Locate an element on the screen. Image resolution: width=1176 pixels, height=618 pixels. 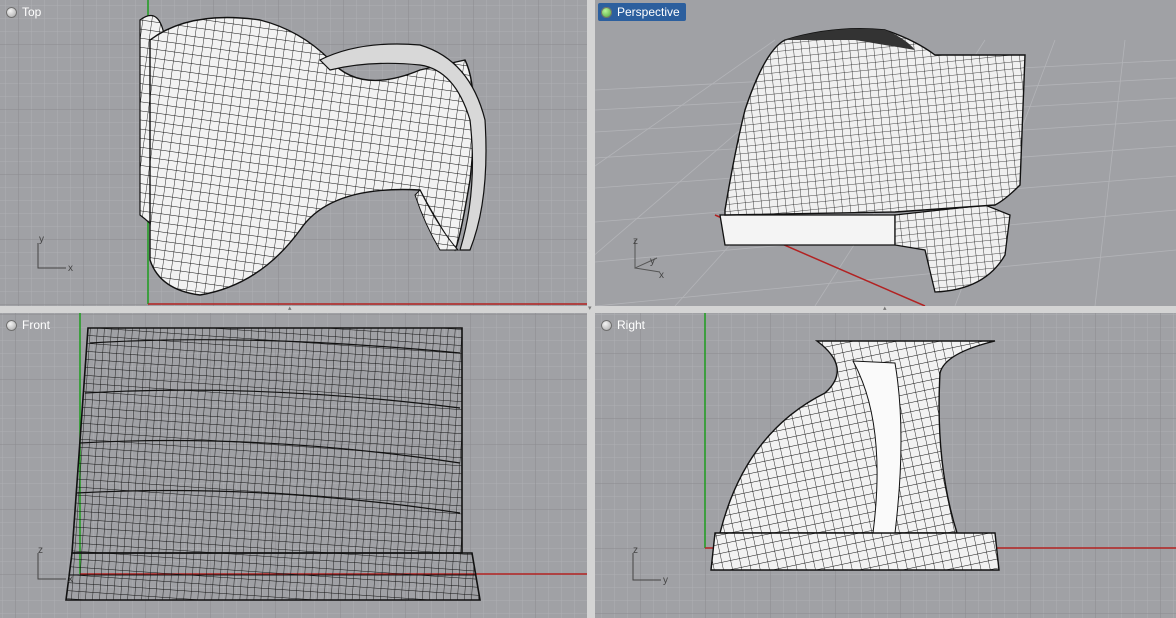
viewport-splitter-horizontal: ▴ ▾ ▴ is located at coordinates (588, 309).